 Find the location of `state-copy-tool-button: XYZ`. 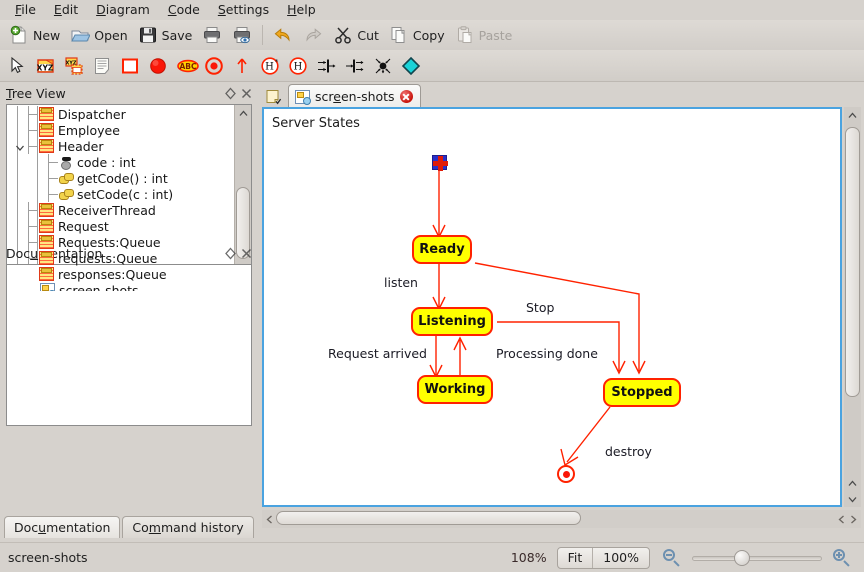

state-copy-tool-button: XYZ is located at coordinates (74, 66).